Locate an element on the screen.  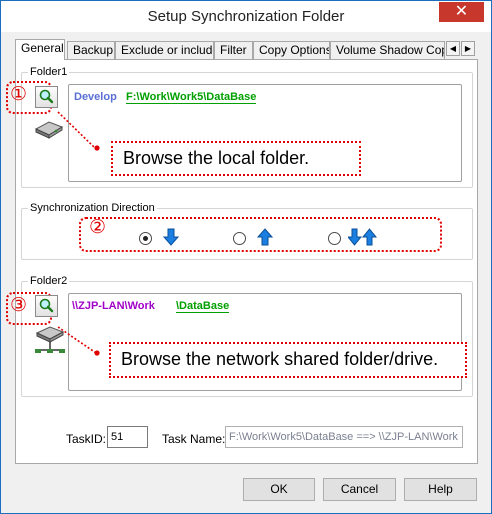
arrow-down-icon is located at coordinates (171, 237).